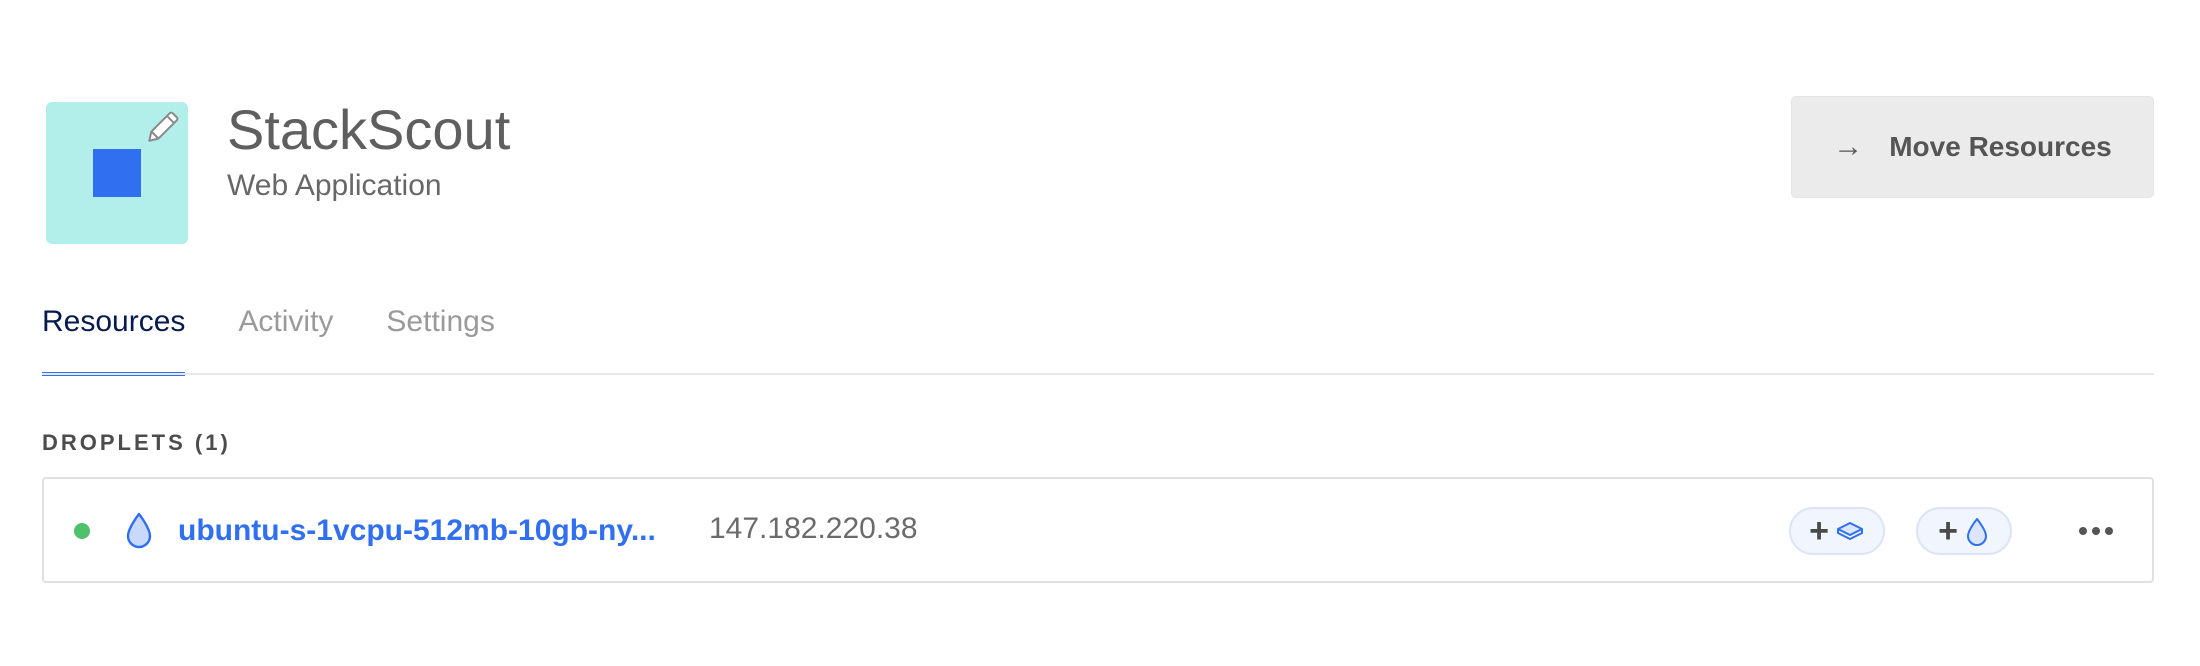 The width and height of the screenshot is (2200, 666). I want to click on move-resources-button: → Move Resources, so click(1972, 147).